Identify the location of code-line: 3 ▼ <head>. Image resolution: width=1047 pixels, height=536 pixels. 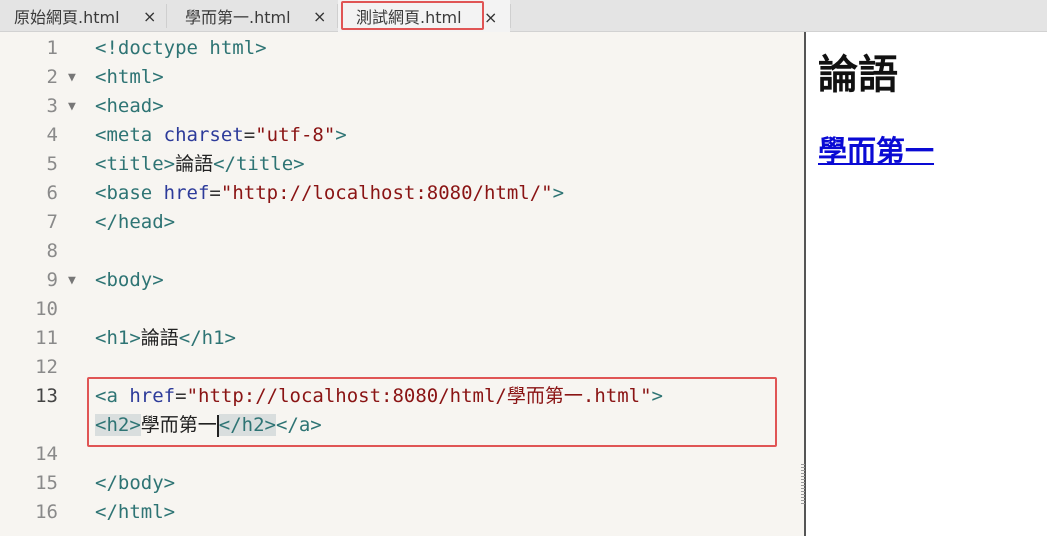
(402, 106).